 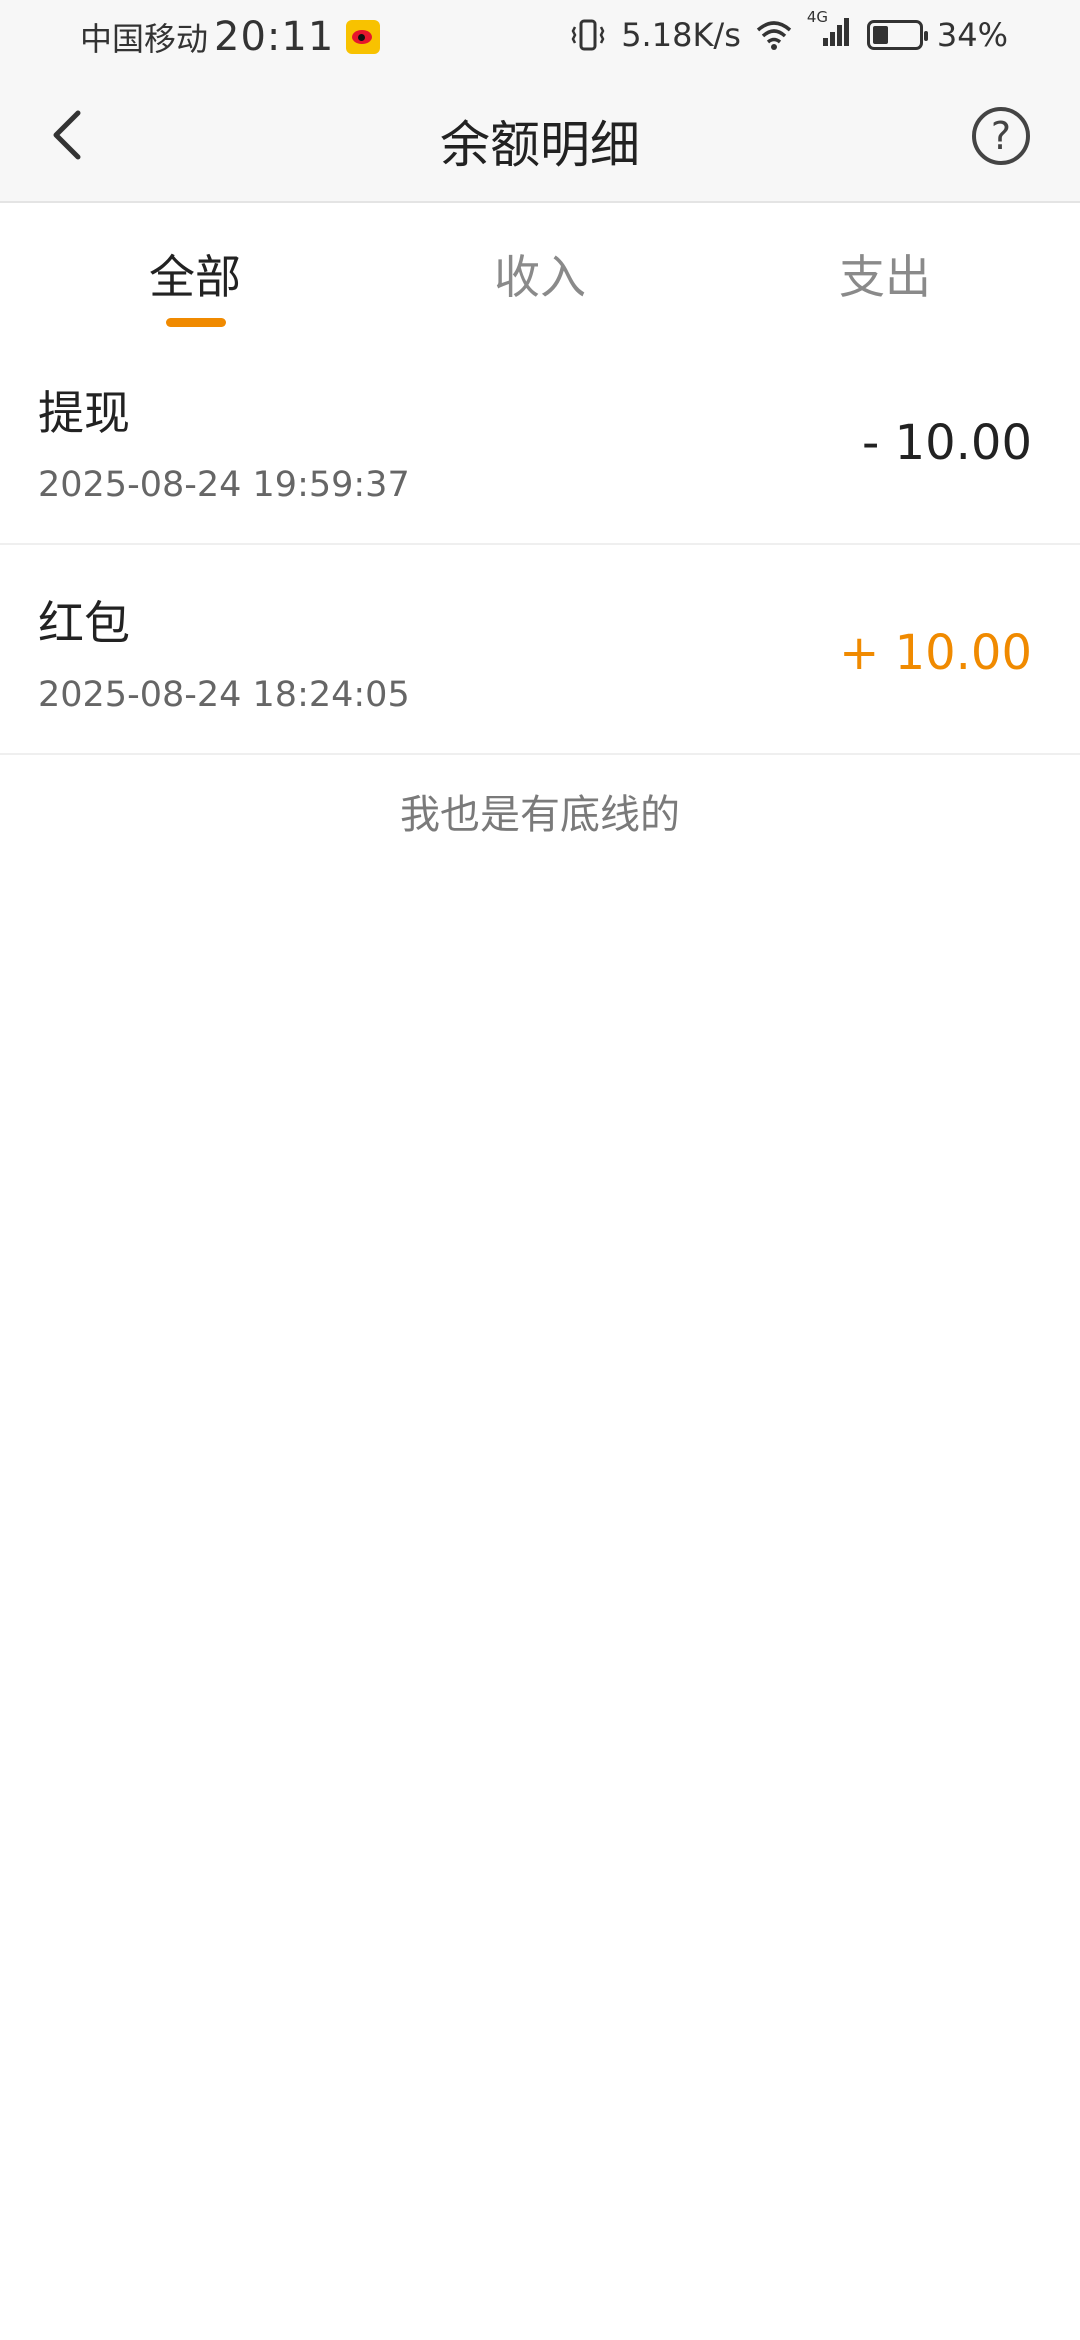 What do you see at coordinates (897, 35) in the screenshot?
I see `battery-icon` at bounding box center [897, 35].